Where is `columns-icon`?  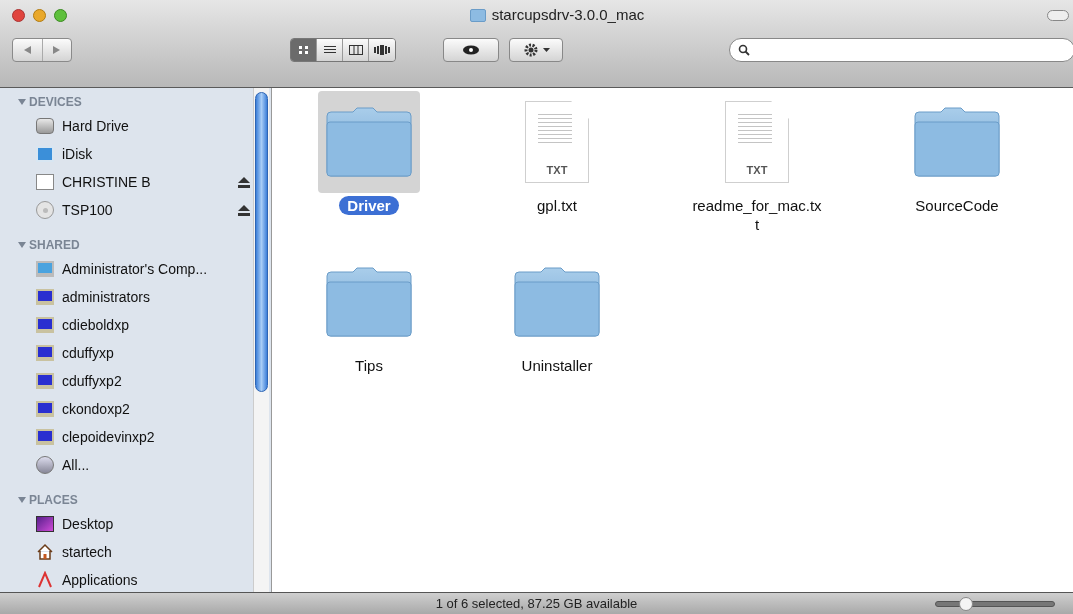
columns-icon is located at coordinates (355, 50).